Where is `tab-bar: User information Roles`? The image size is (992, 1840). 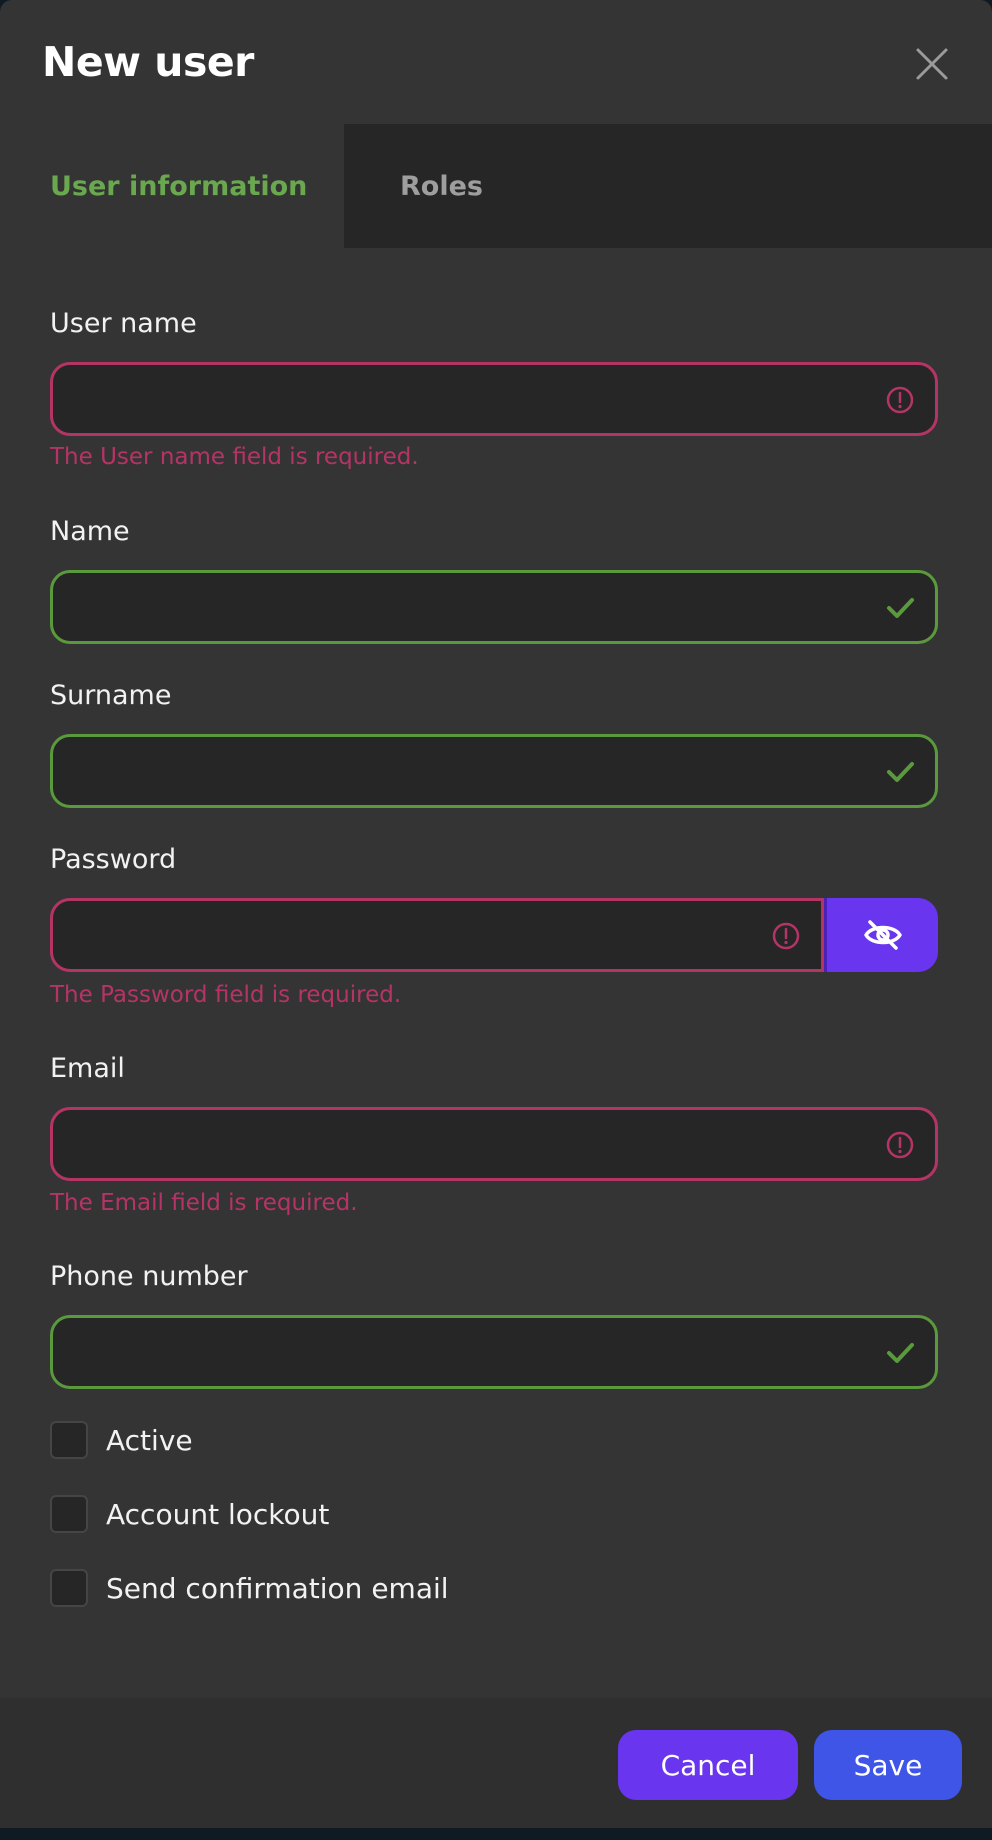 tab-bar: User information Roles is located at coordinates (496, 186).